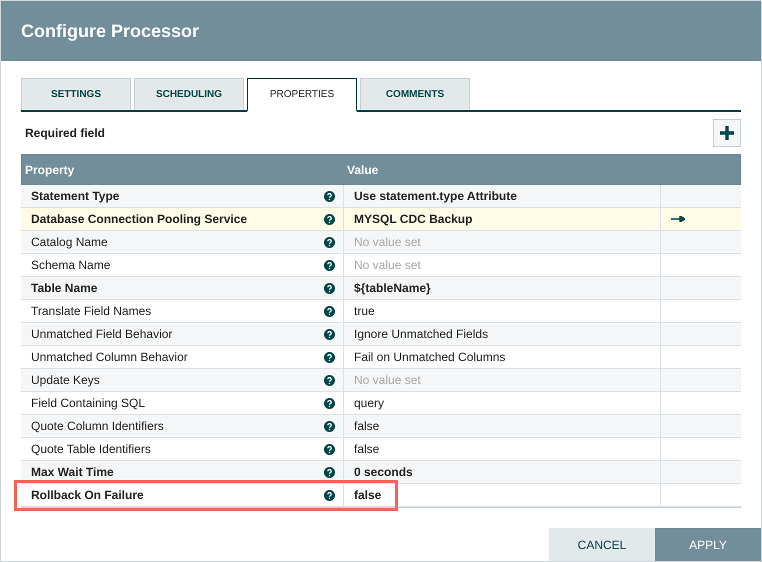  Describe the element at coordinates (364, 311) in the screenshot. I see `property-value: true` at that location.